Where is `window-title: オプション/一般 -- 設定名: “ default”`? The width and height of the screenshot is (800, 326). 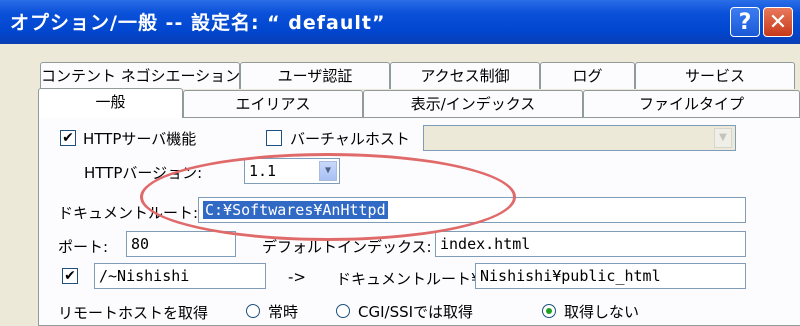 window-title: オプション/一般 -- 設定名: “ default” is located at coordinates (198, 23).